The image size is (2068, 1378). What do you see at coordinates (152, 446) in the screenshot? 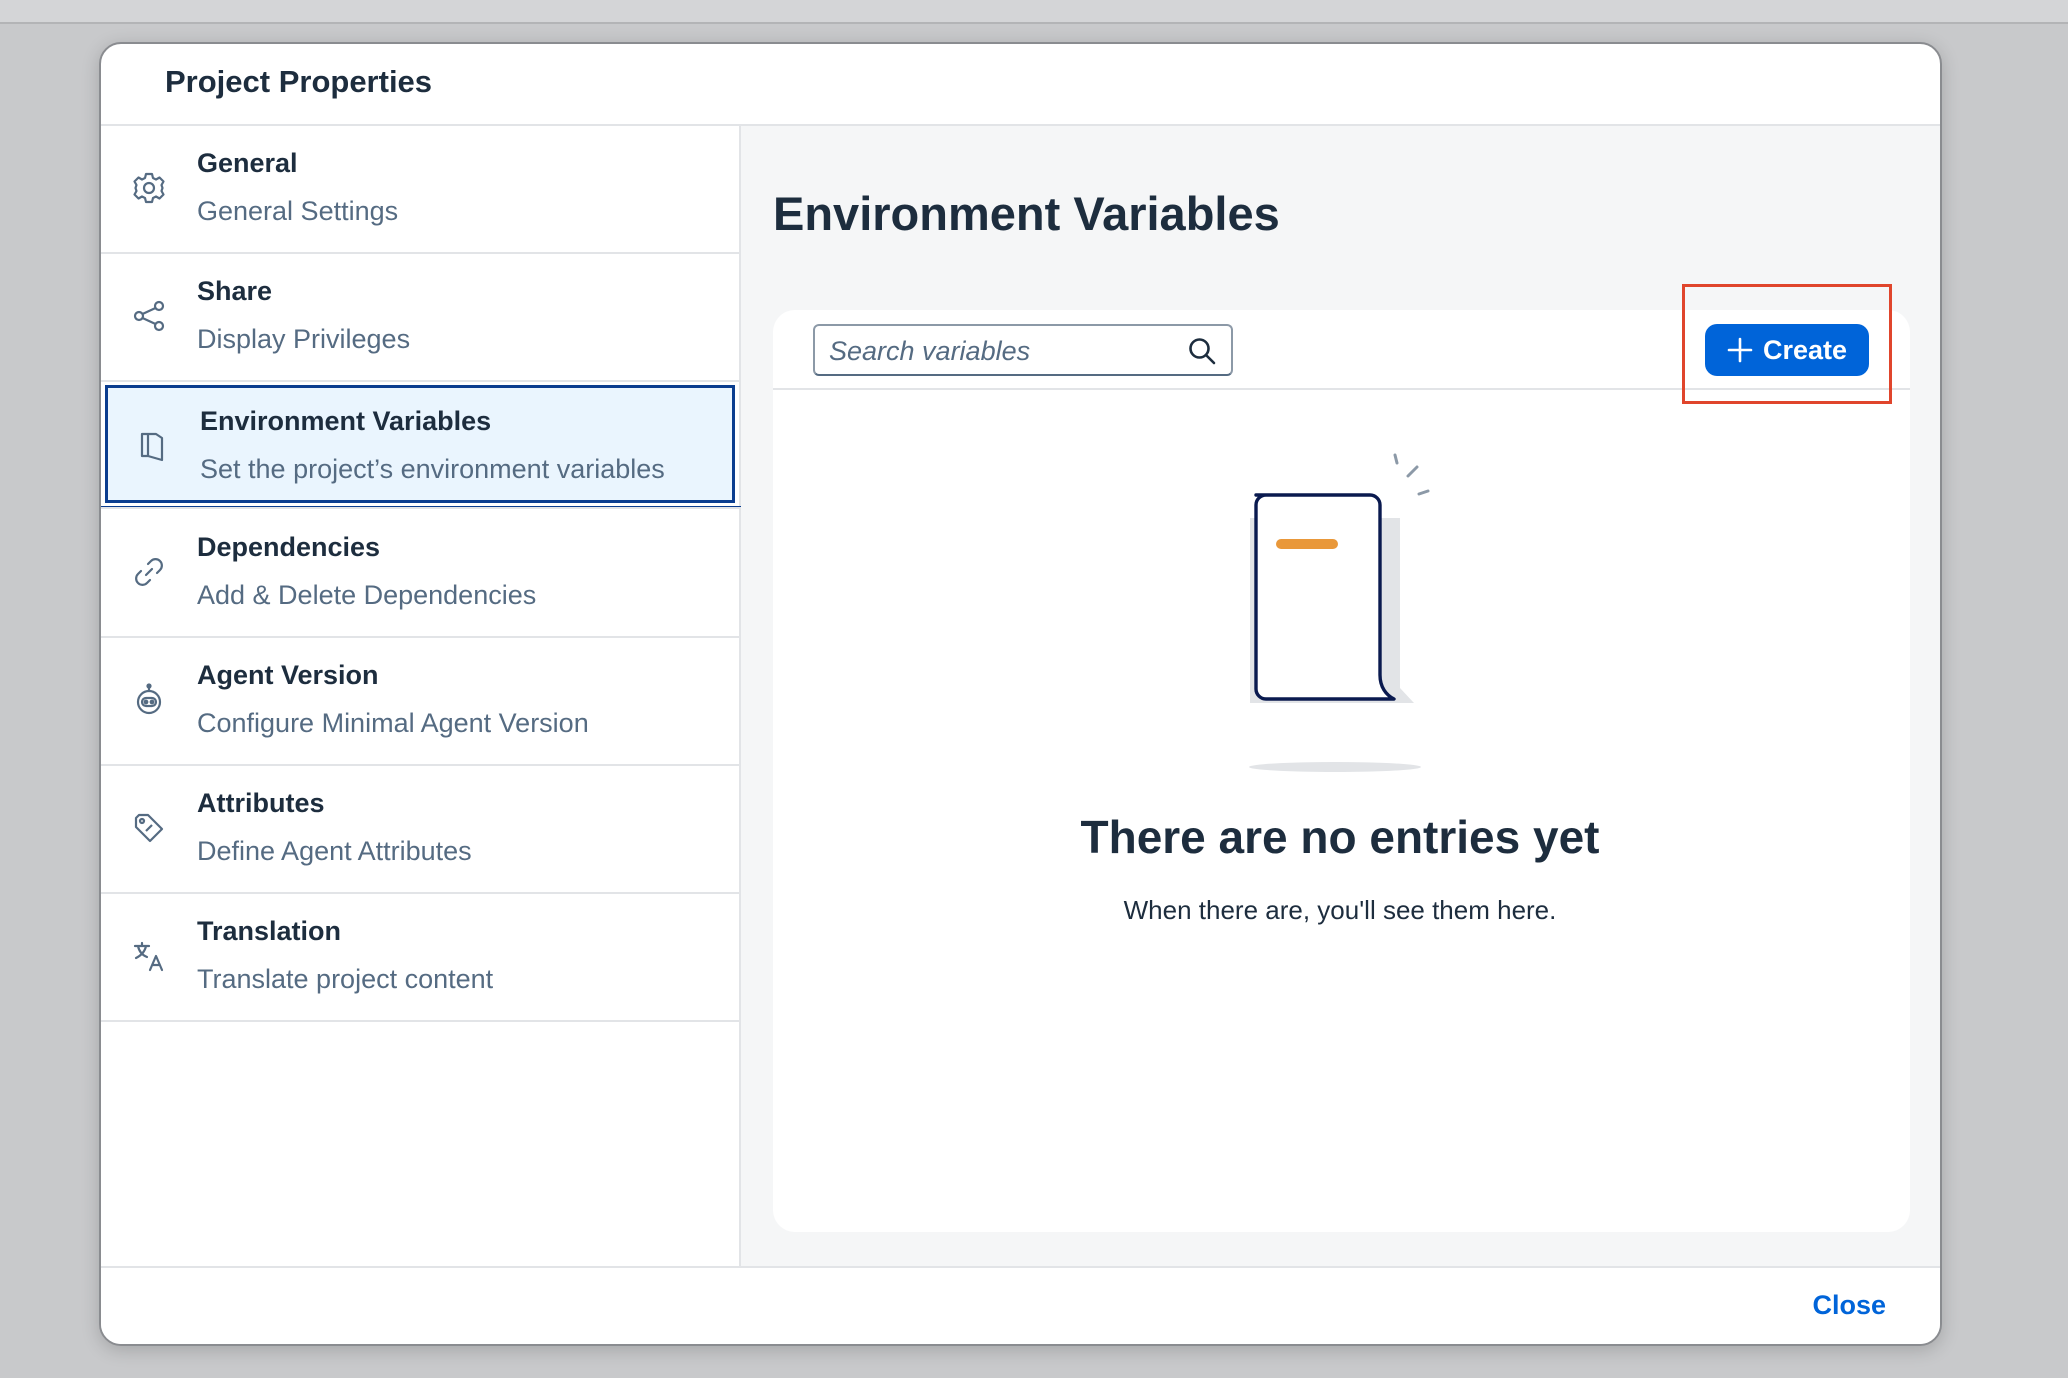
I see `document-icon` at bounding box center [152, 446].